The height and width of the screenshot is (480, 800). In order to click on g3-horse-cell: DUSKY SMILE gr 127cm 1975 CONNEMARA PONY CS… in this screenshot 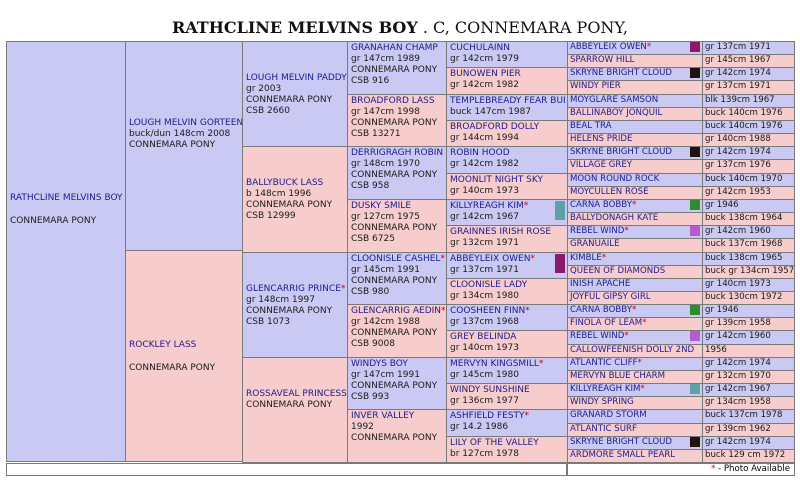, I will do `click(397, 226)`.